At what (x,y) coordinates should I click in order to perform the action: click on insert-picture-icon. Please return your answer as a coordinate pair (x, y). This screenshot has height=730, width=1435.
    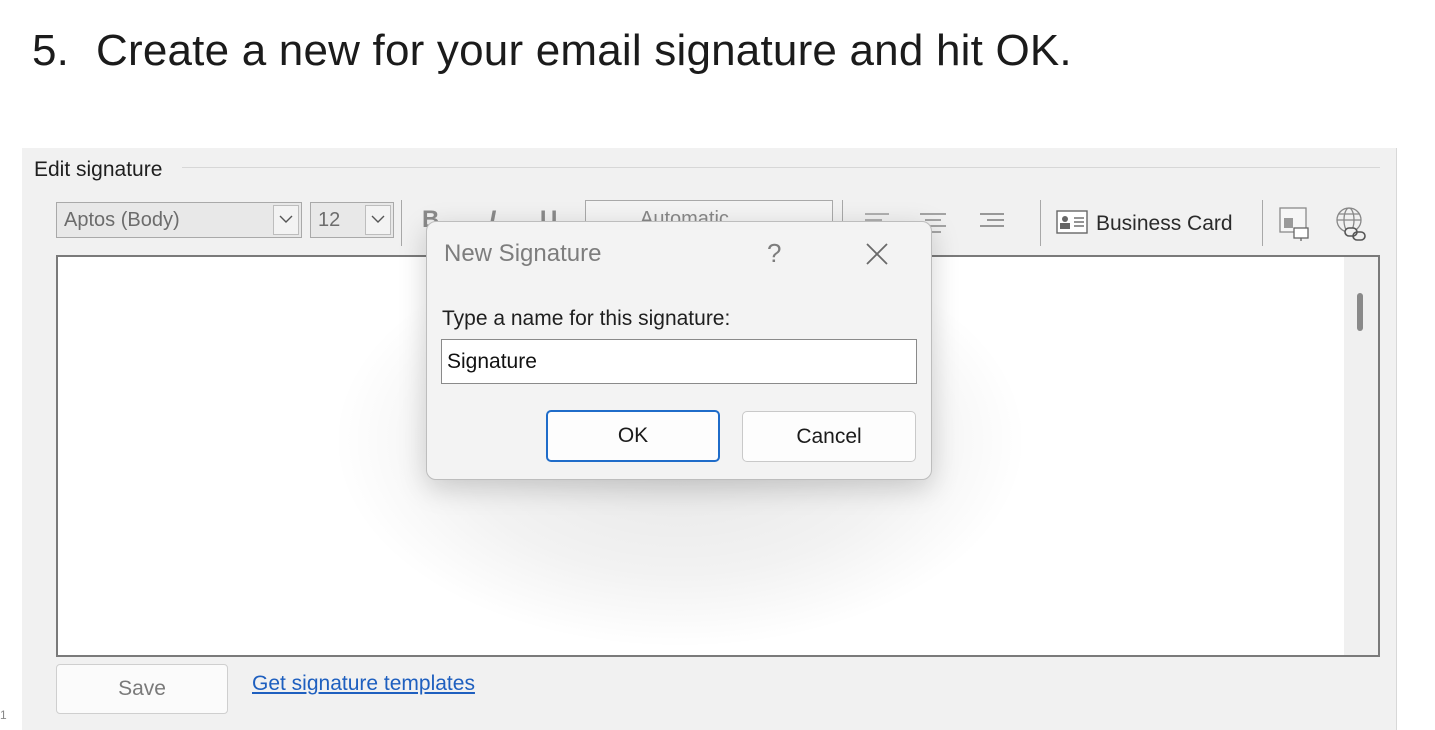
    Looking at the image, I should click on (1295, 226).